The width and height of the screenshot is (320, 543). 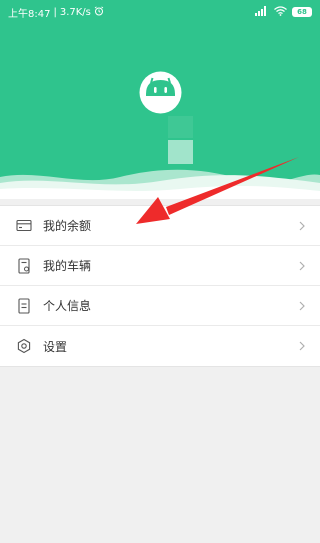 I want to click on status-bar: 上午8:47 | 3.7K/s 68, so click(x=160, y=12).